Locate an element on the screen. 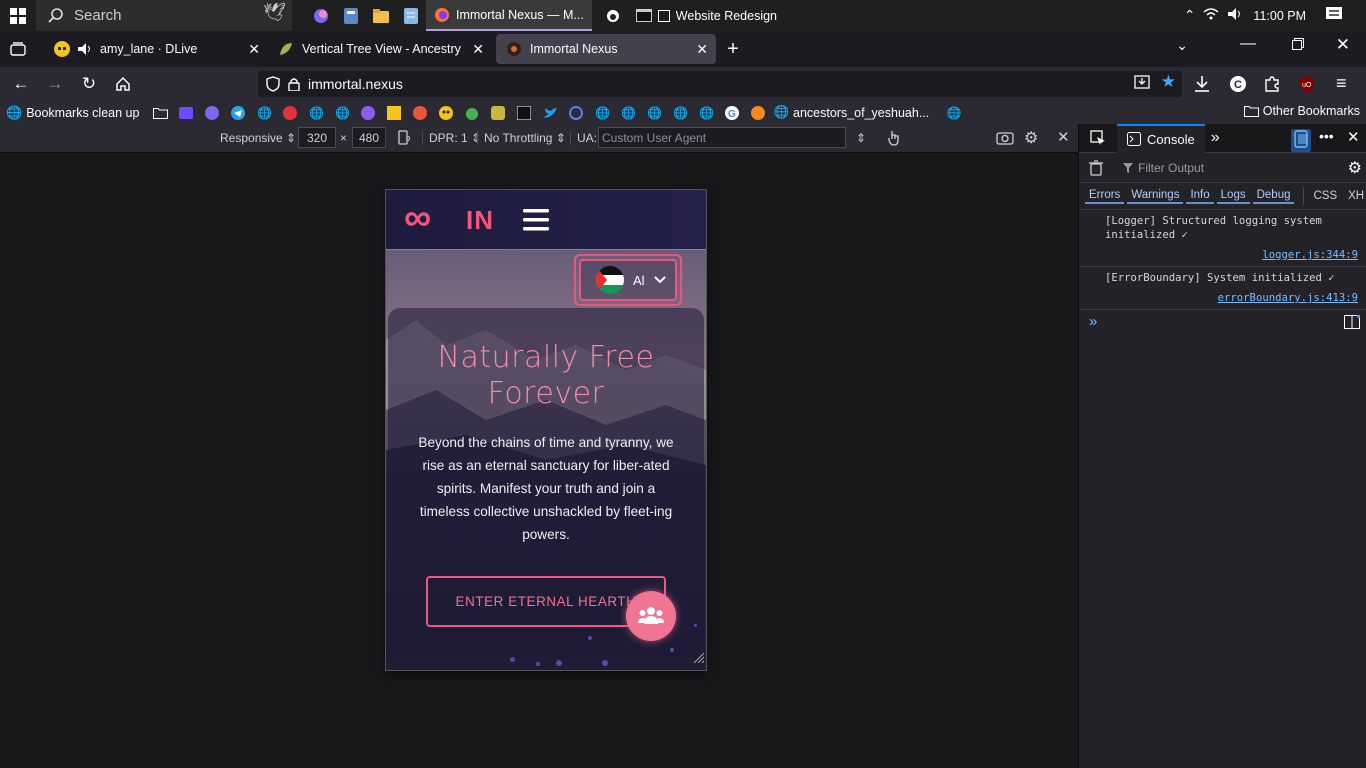 The image size is (1366, 768). folder-icon is located at coordinates (160, 113).